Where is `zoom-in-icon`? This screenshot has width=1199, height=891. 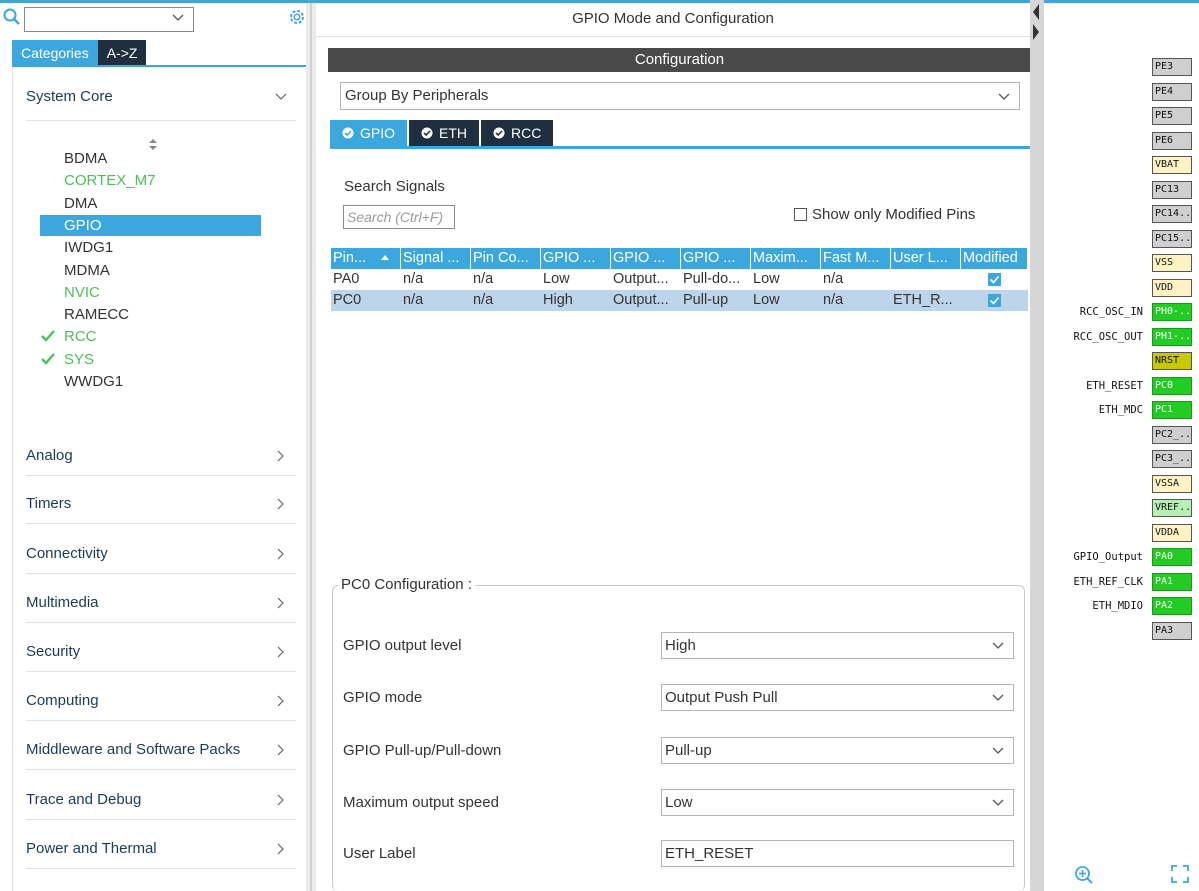
zoom-in-icon is located at coordinates (1084, 875).